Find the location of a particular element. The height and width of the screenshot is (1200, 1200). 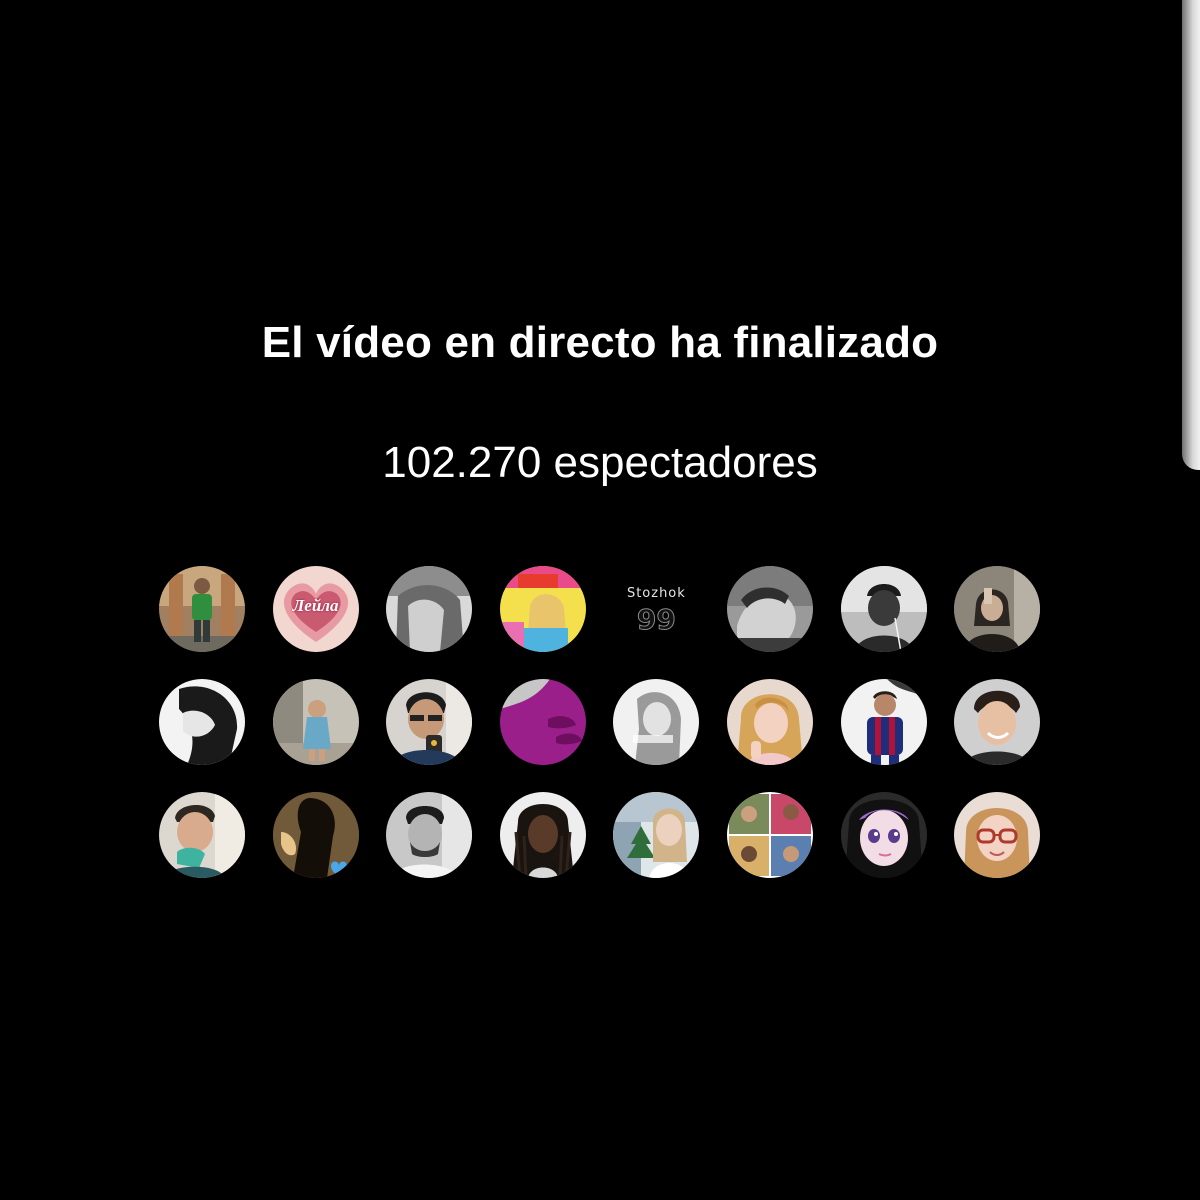

avatar-mirror-selfie is located at coordinates (997, 609).